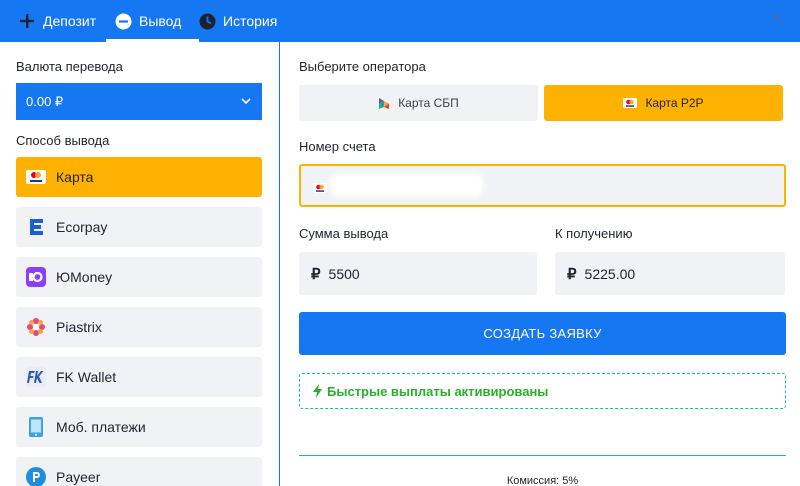  Describe the element at coordinates (36, 476) in the screenshot. I see `payeer-icon` at that location.